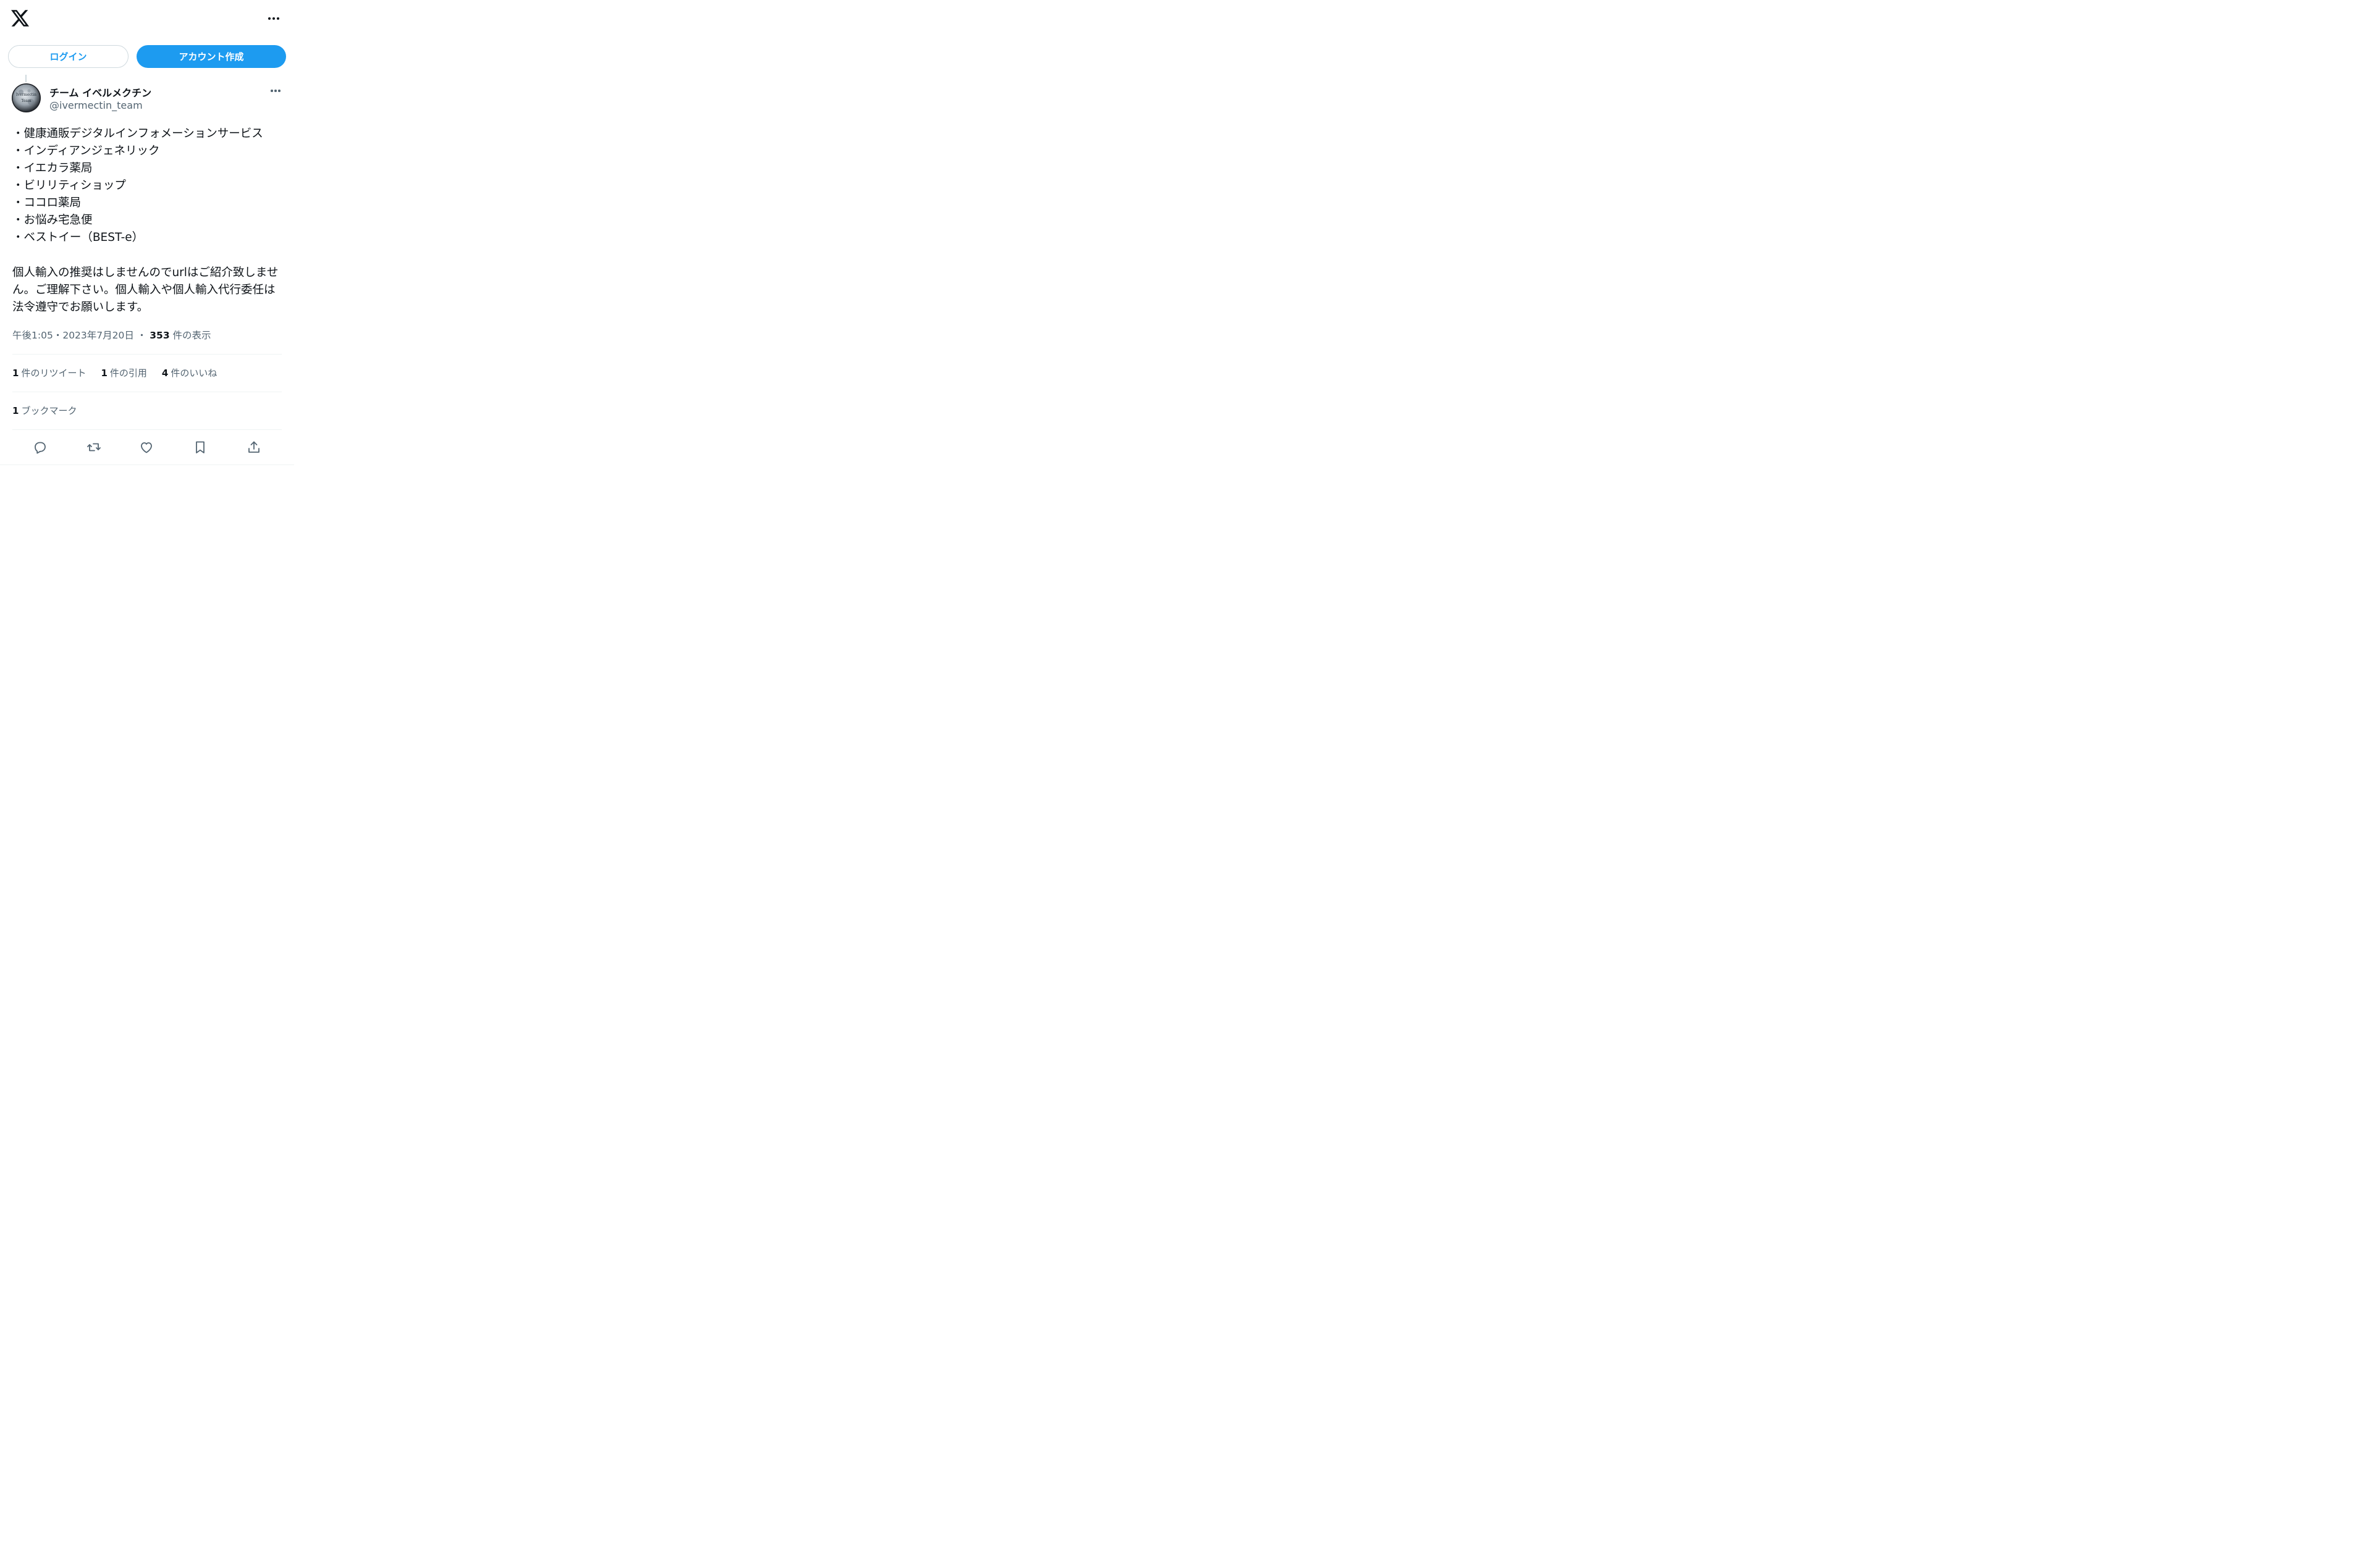  Describe the element at coordinates (137, 133) in the screenshot. I see `list-item: ・健康通販デジタルインフォメーションサービス` at that location.